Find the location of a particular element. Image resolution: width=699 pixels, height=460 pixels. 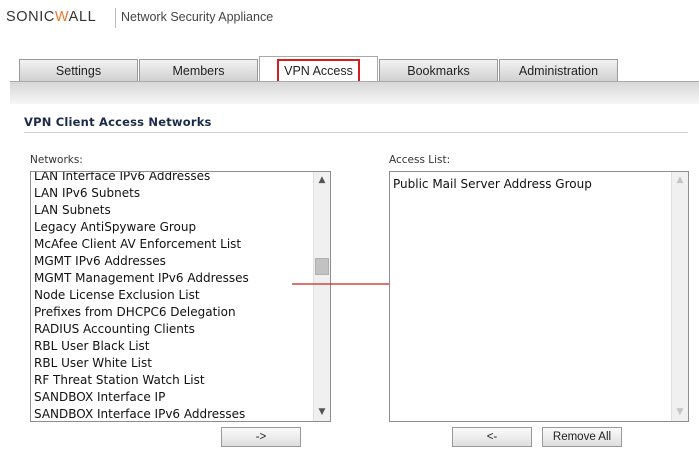

list-item: RF Threat Station Watch List is located at coordinates (173, 380).